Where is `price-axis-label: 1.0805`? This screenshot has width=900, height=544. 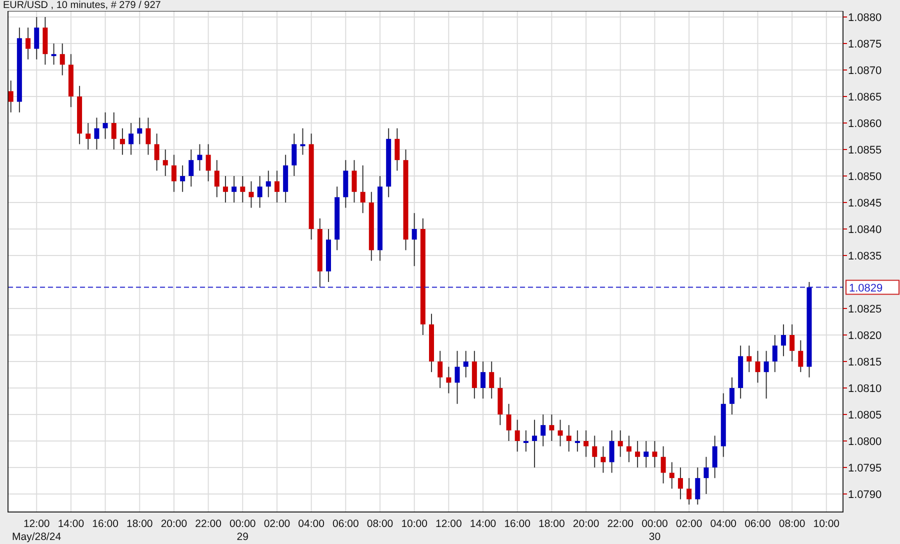
price-axis-label: 1.0805 is located at coordinates (865, 415).